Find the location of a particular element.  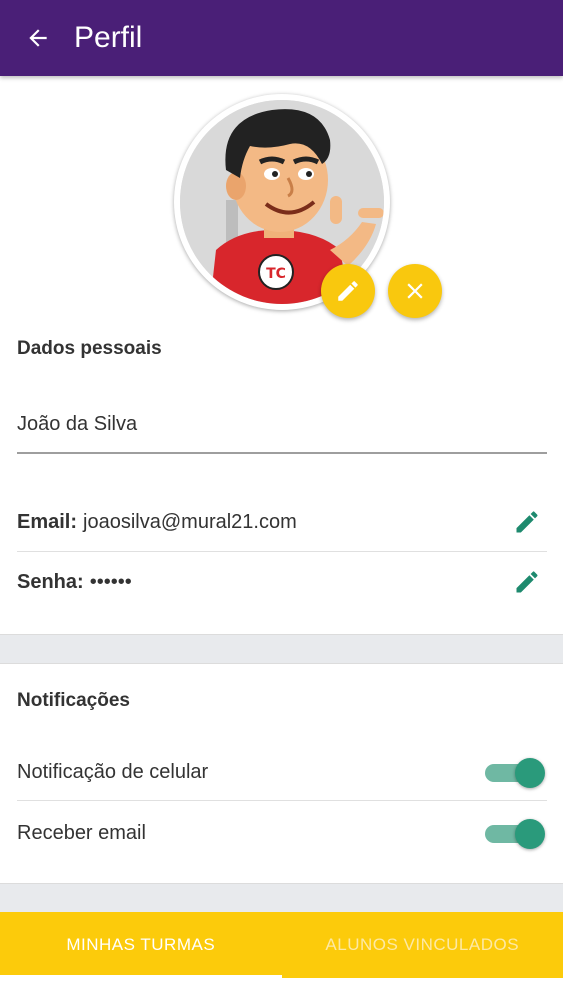

password-text: Senha: •••••• is located at coordinates (74, 582).